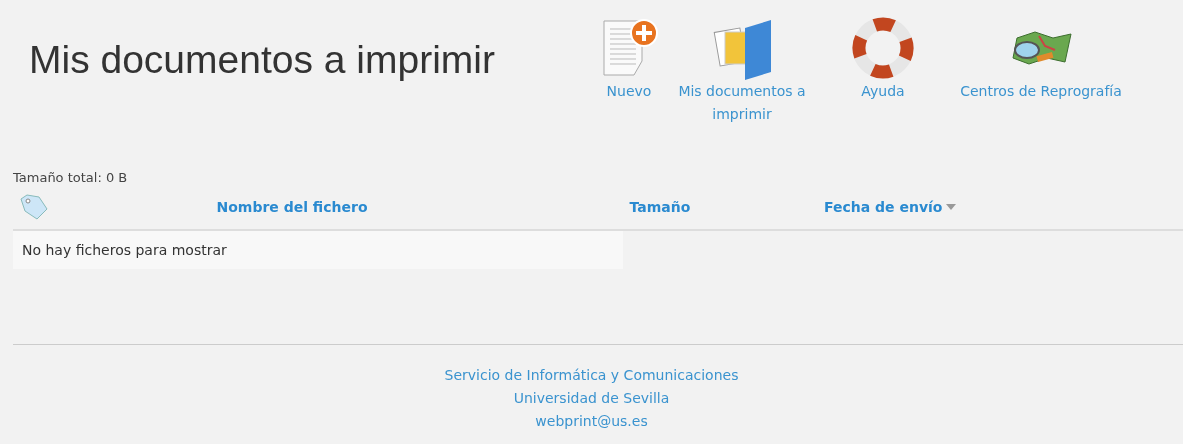  Describe the element at coordinates (883, 48) in the screenshot. I see `life-ring-icon` at that location.